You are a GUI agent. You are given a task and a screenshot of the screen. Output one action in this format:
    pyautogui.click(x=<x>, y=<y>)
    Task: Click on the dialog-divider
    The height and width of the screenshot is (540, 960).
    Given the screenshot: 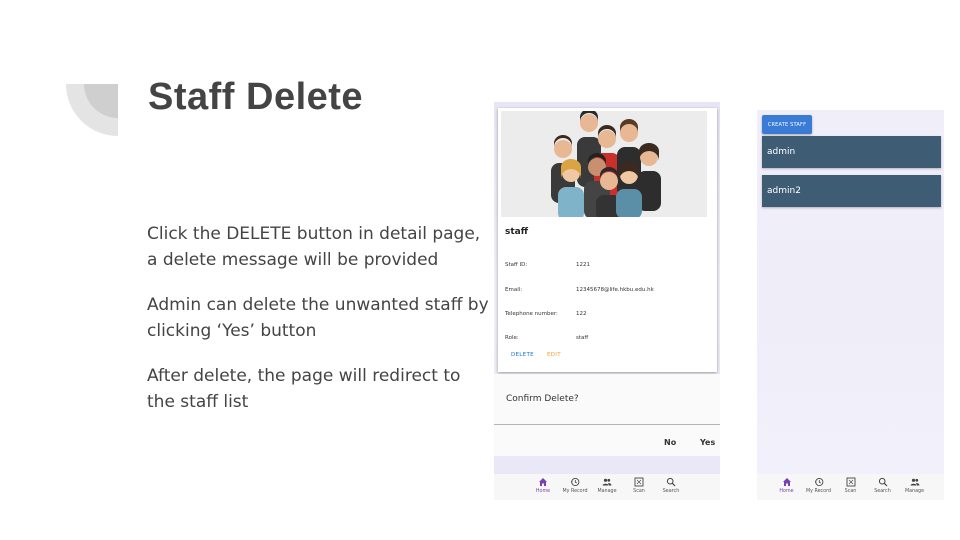 What is the action you would take?
    pyautogui.click(x=607, y=424)
    